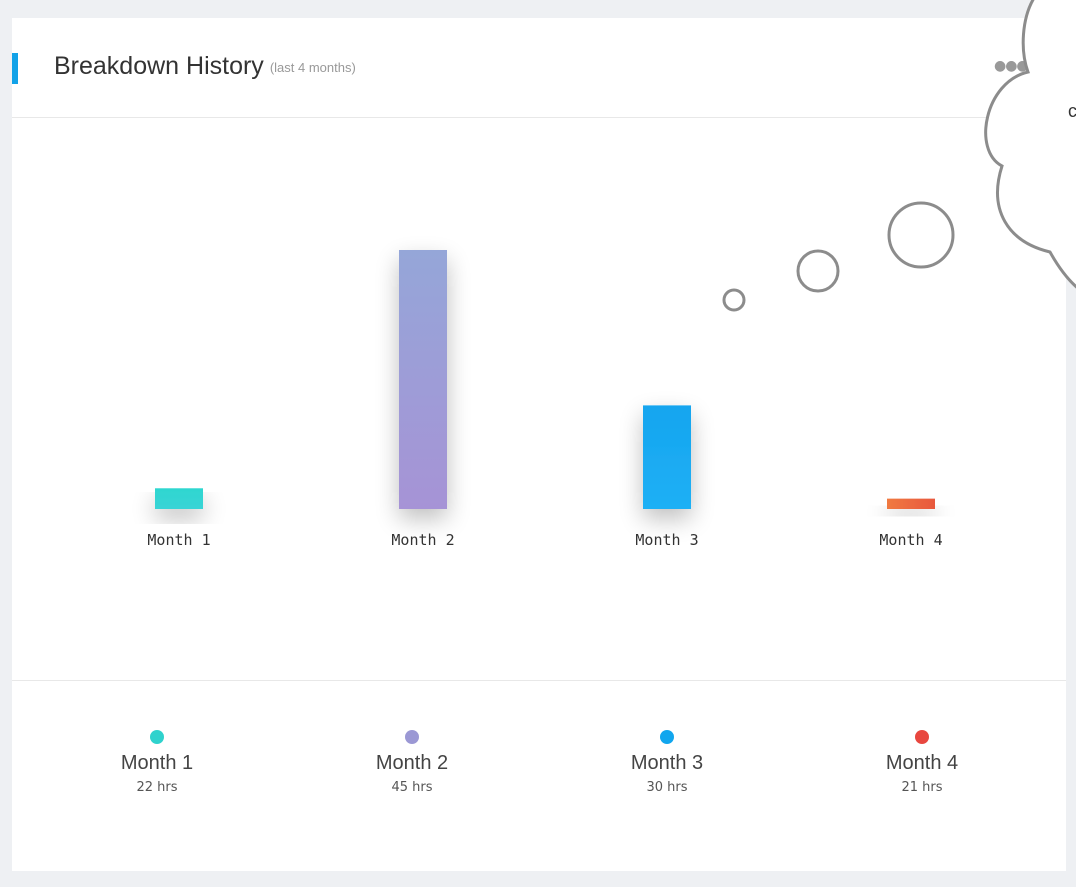 The height and width of the screenshot is (887, 1076). What do you see at coordinates (818, 271) in the screenshot?
I see `thought-dot-medium` at bounding box center [818, 271].